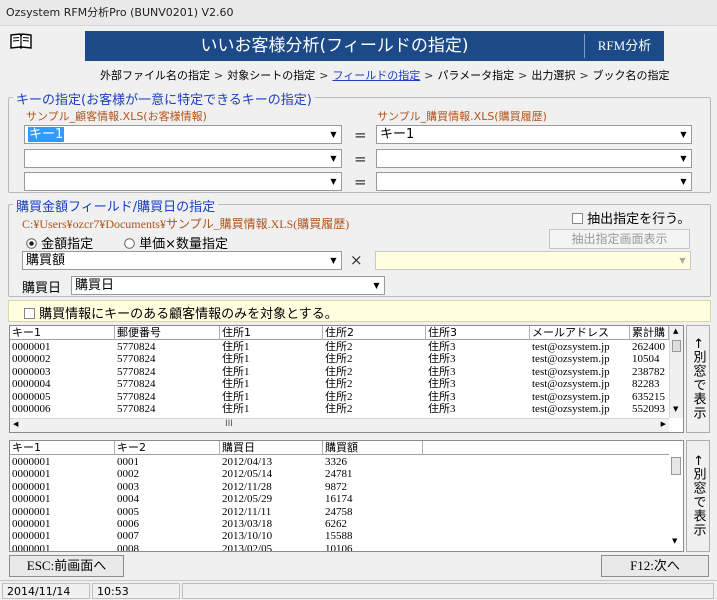 The image size is (717, 600). What do you see at coordinates (271, 75) in the screenshot?
I see `breadcrumb-step: 対象シートの指定` at bounding box center [271, 75].